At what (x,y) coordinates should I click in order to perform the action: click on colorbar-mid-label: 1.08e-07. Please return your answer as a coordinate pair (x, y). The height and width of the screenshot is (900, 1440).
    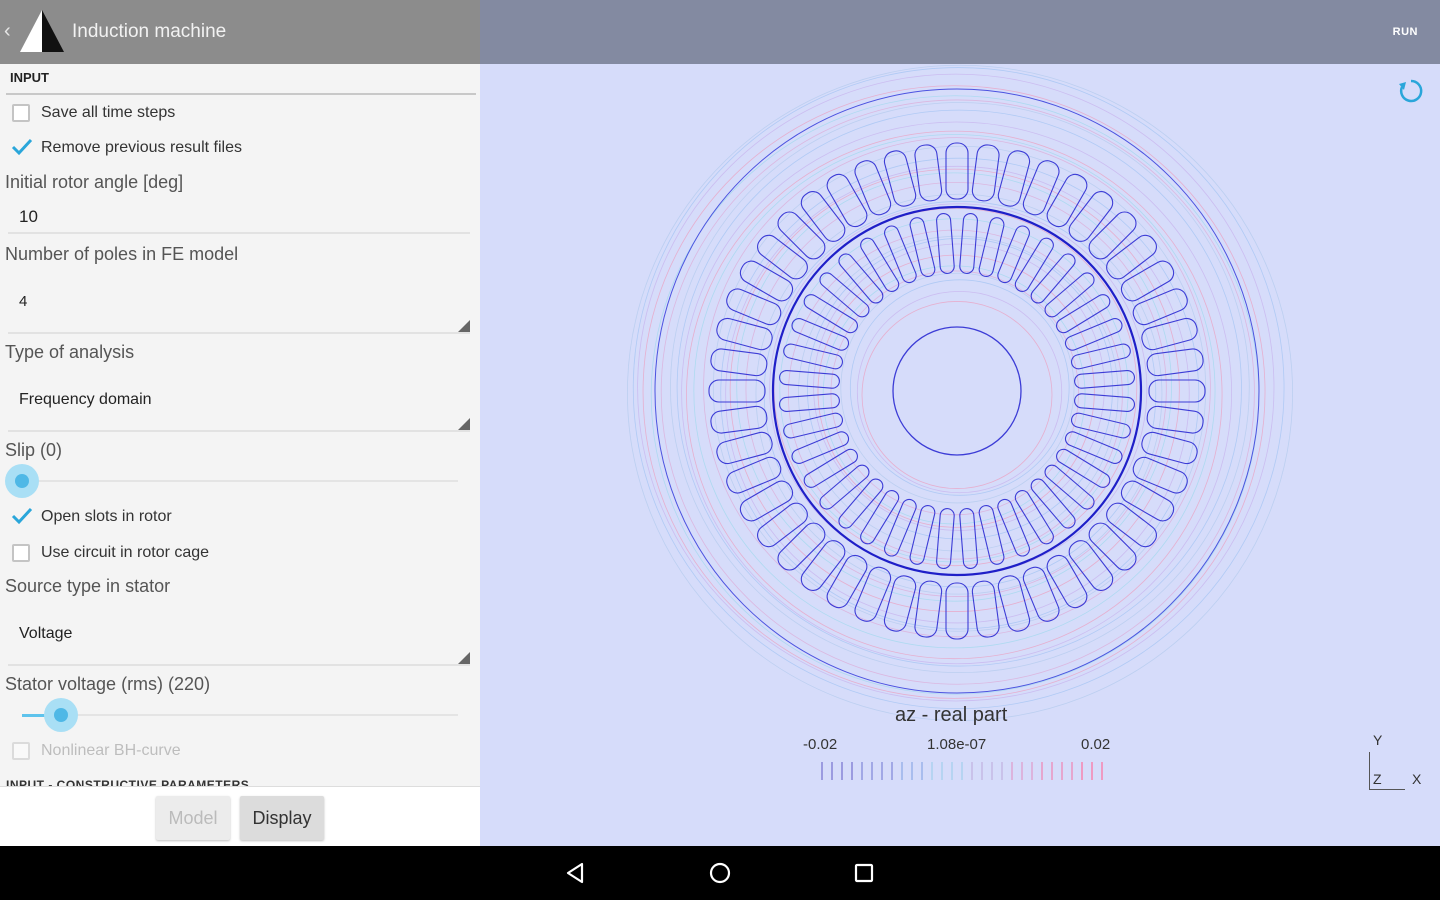
    Looking at the image, I should click on (957, 744).